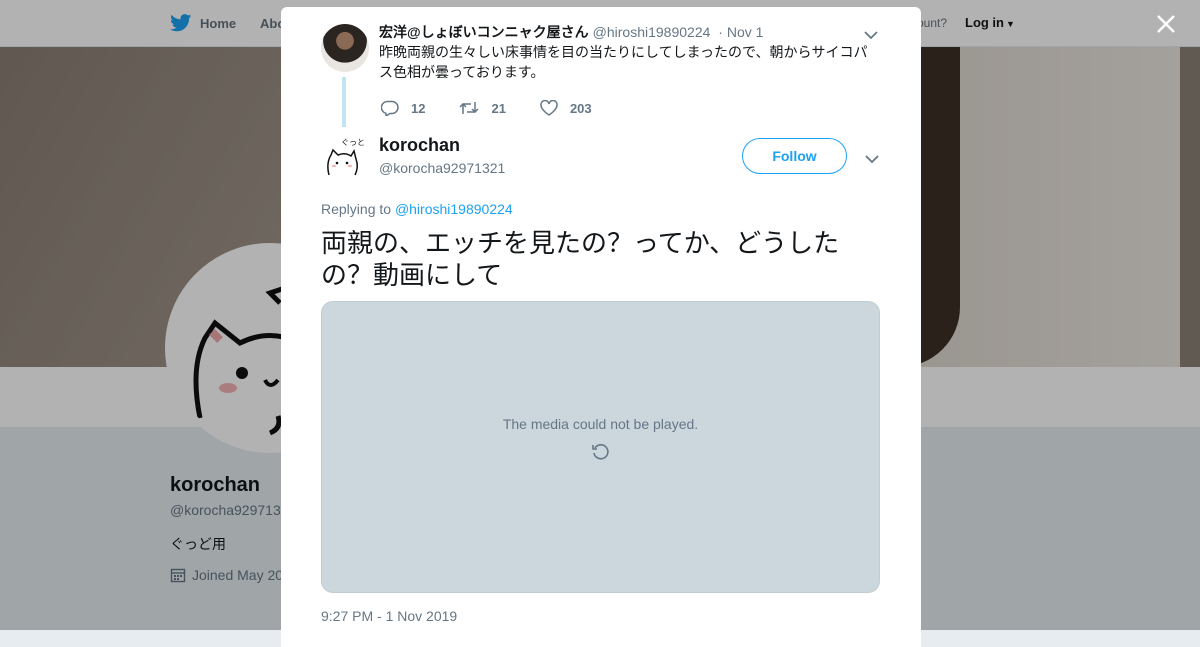 This screenshot has height=647, width=1200. Describe the element at coordinates (549, 108) in the screenshot. I see `heart-icon` at that location.